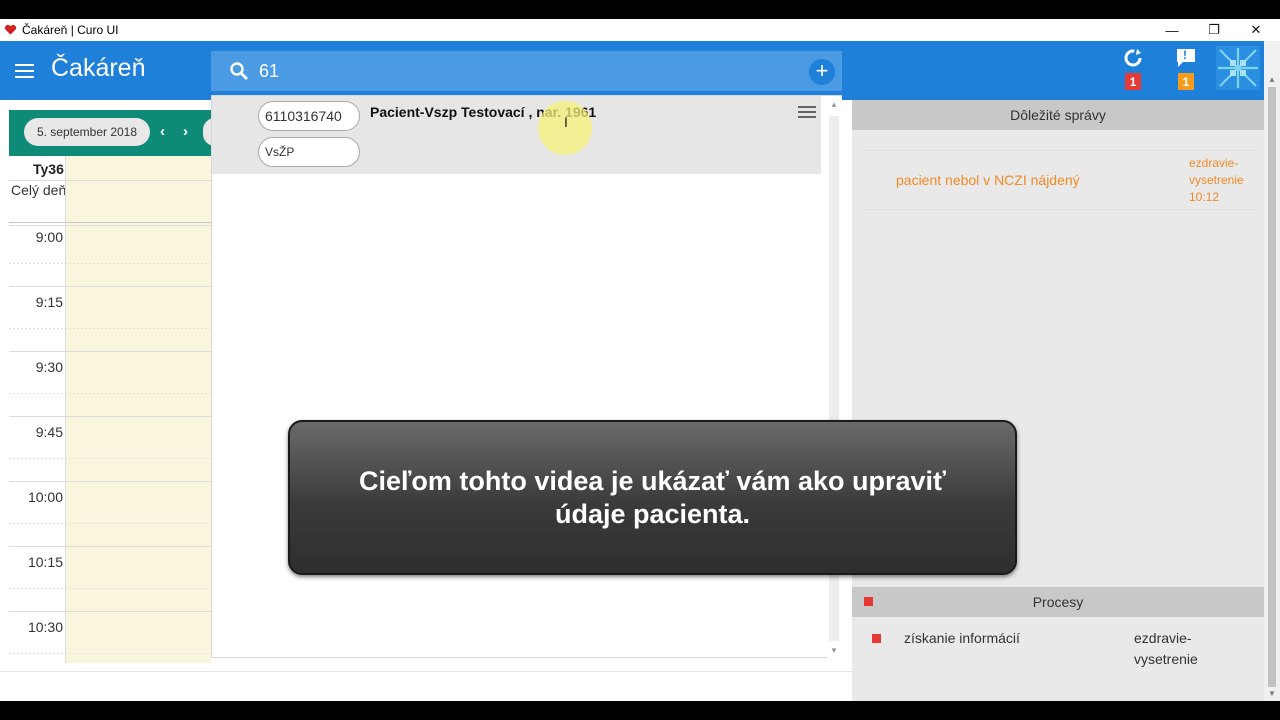  What do you see at coordinates (1256, 30) in the screenshot?
I see `close-button: ✕` at bounding box center [1256, 30].